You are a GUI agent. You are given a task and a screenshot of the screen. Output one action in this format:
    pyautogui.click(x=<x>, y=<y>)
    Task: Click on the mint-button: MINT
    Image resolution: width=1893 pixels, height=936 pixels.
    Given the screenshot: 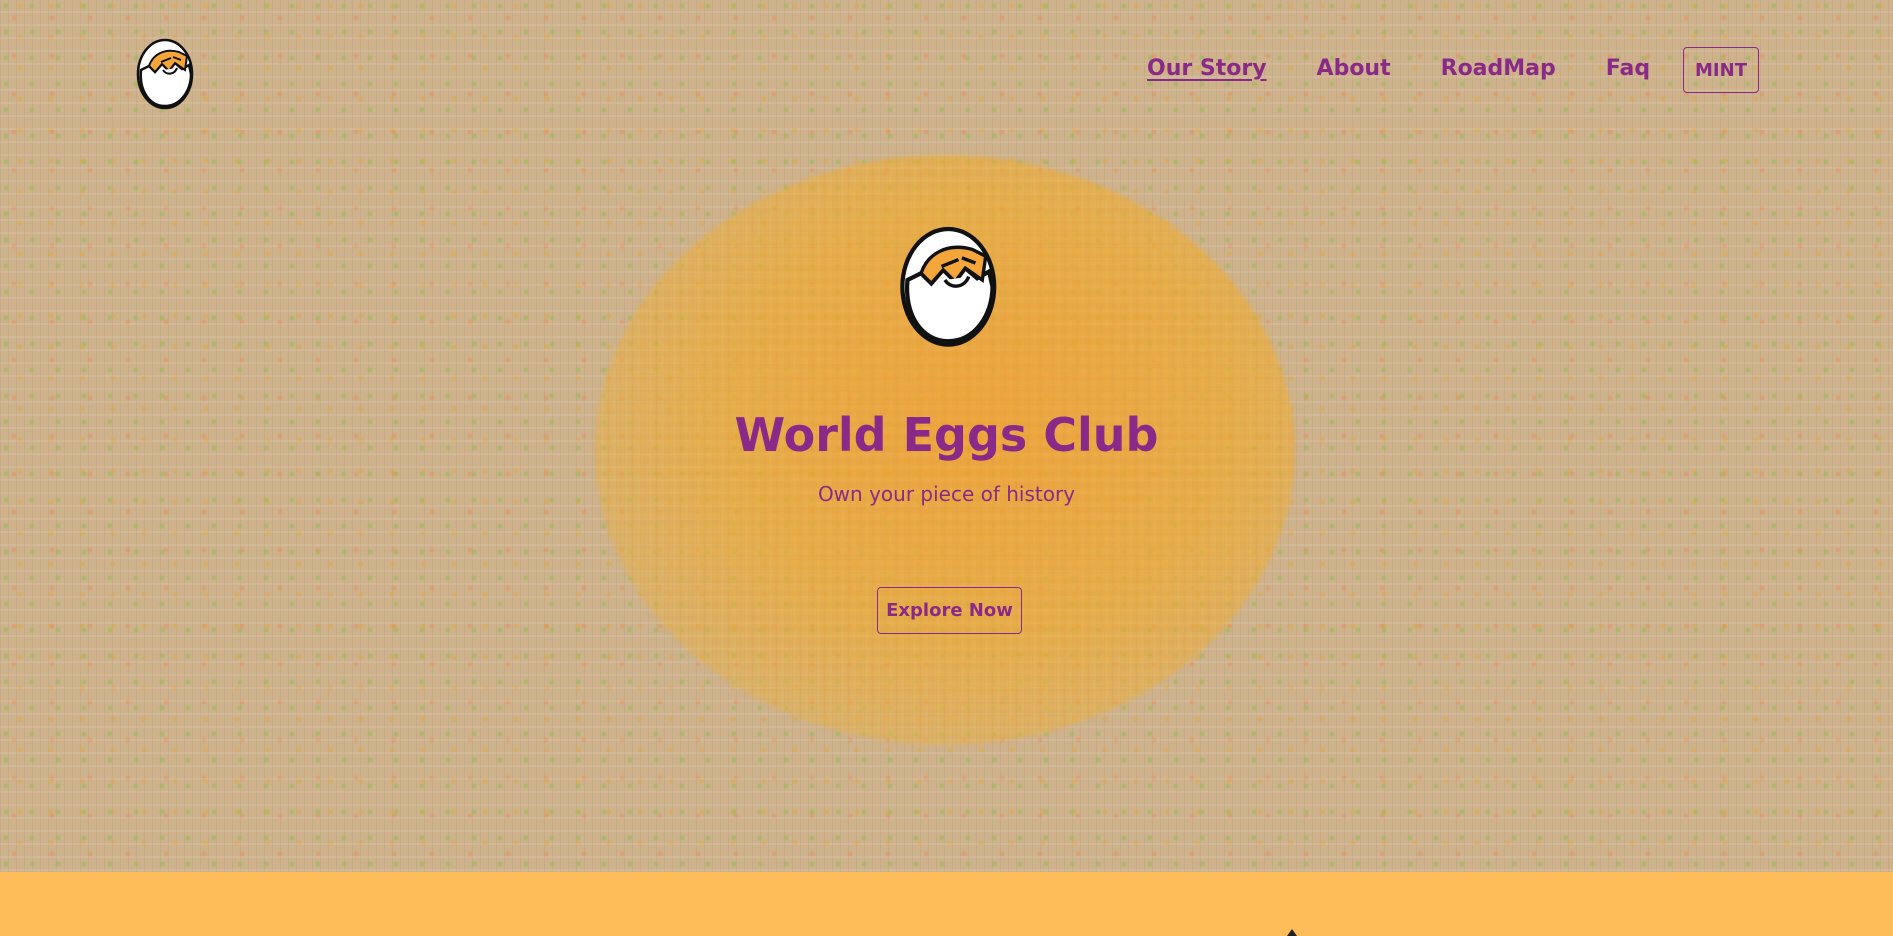 What is the action you would take?
    pyautogui.click(x=1721, y=70)
    